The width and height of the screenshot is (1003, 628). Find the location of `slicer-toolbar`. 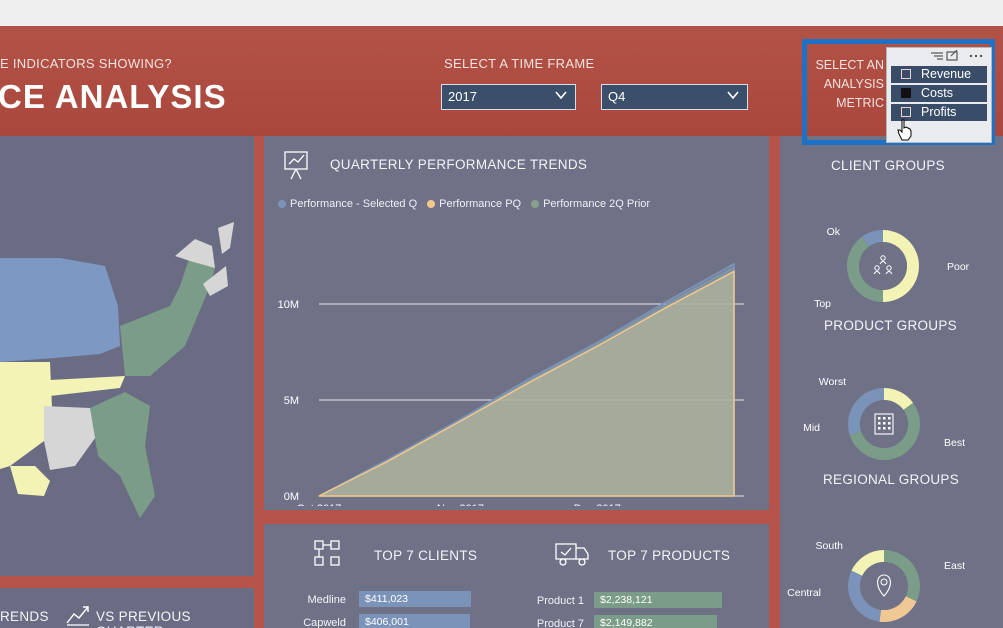

slicer-toolbar is located at coordinates (957, 55).